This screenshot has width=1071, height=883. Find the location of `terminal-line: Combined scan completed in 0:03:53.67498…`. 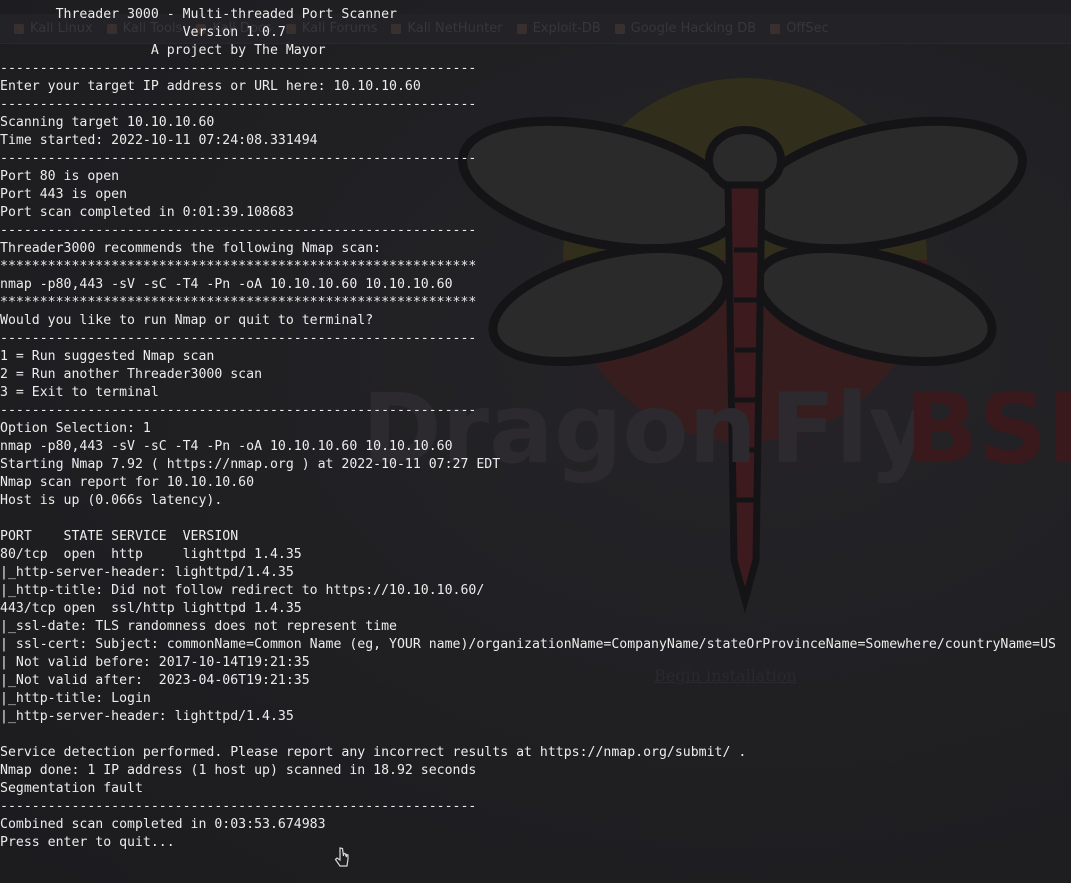

terminal-line: Combined scan completed in 0:03:53.67498… is located at coordinates (163, 824).